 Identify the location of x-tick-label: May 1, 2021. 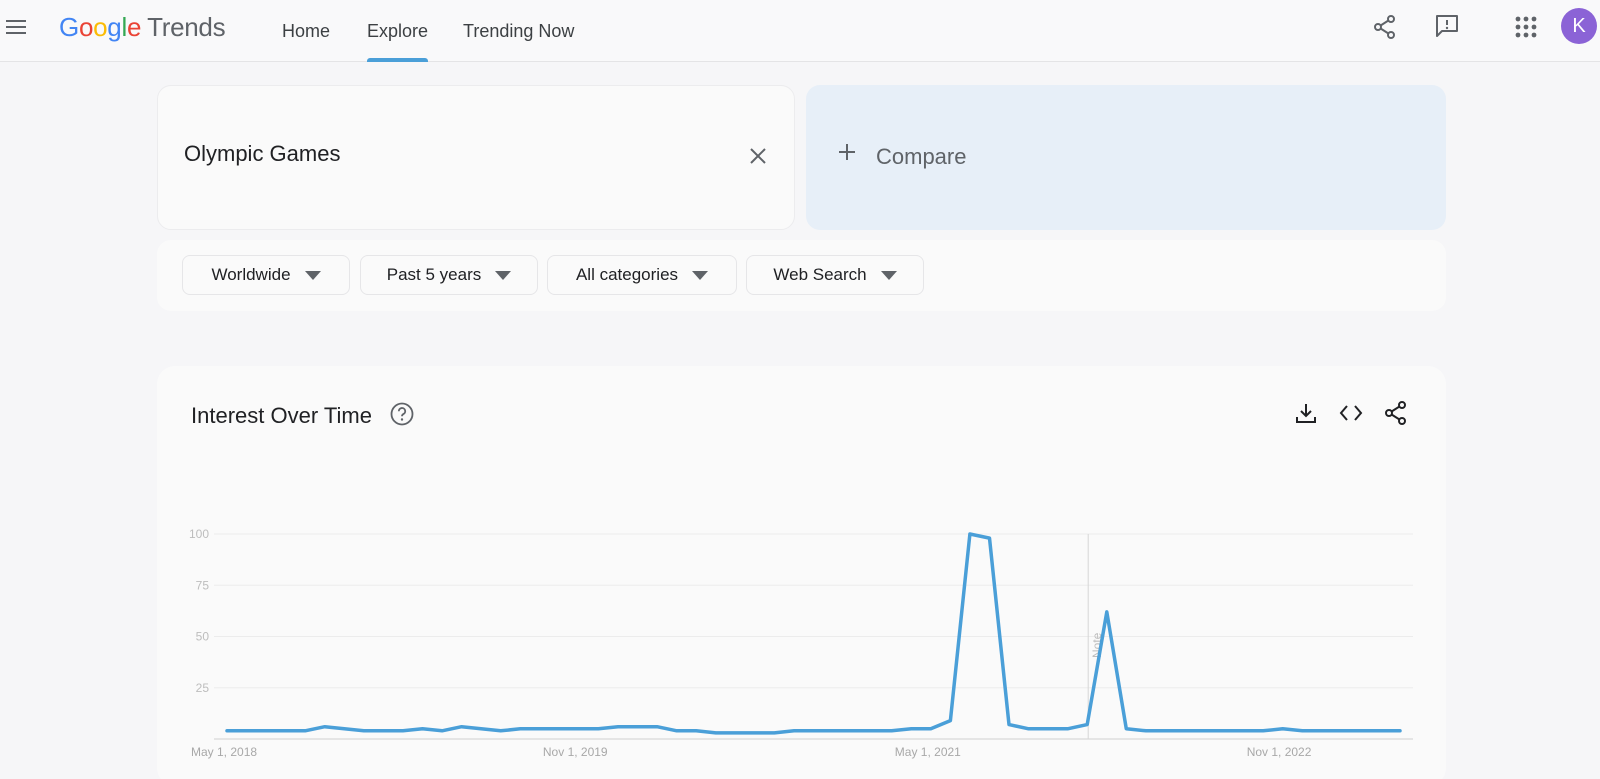
(928, 752).